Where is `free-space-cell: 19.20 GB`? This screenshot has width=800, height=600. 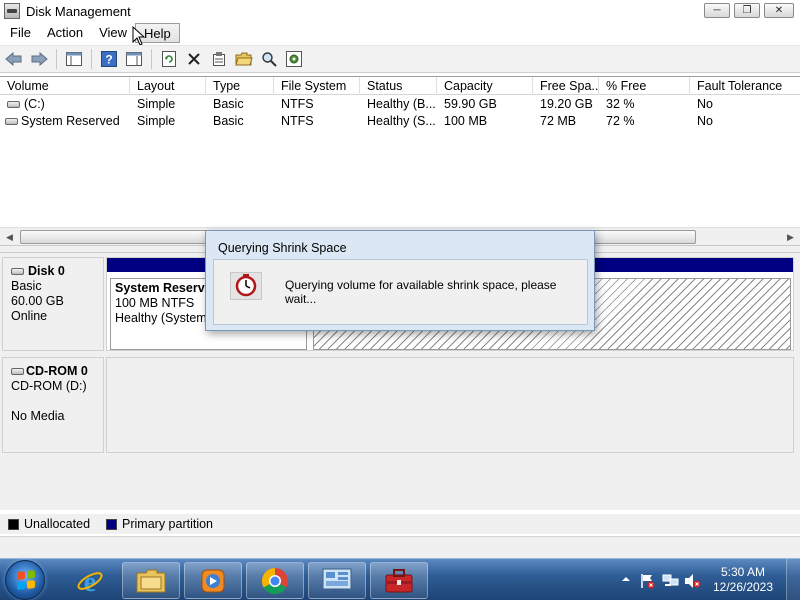 free-space-cell: 19.20 GB is located at coordinates (566, 104).